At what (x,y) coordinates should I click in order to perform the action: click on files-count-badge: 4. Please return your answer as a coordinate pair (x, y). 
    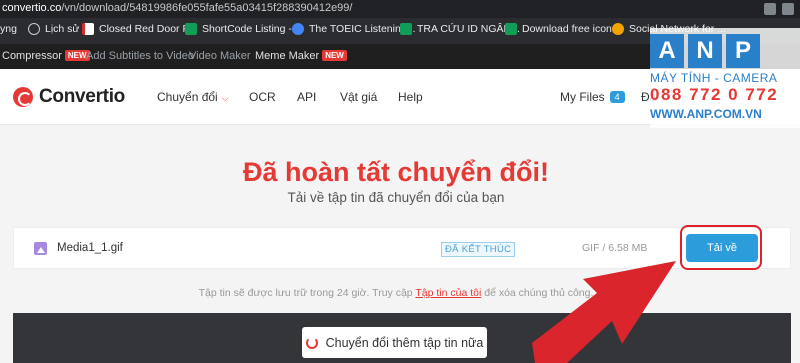
    Looking at the image, I should click on (617, 97).